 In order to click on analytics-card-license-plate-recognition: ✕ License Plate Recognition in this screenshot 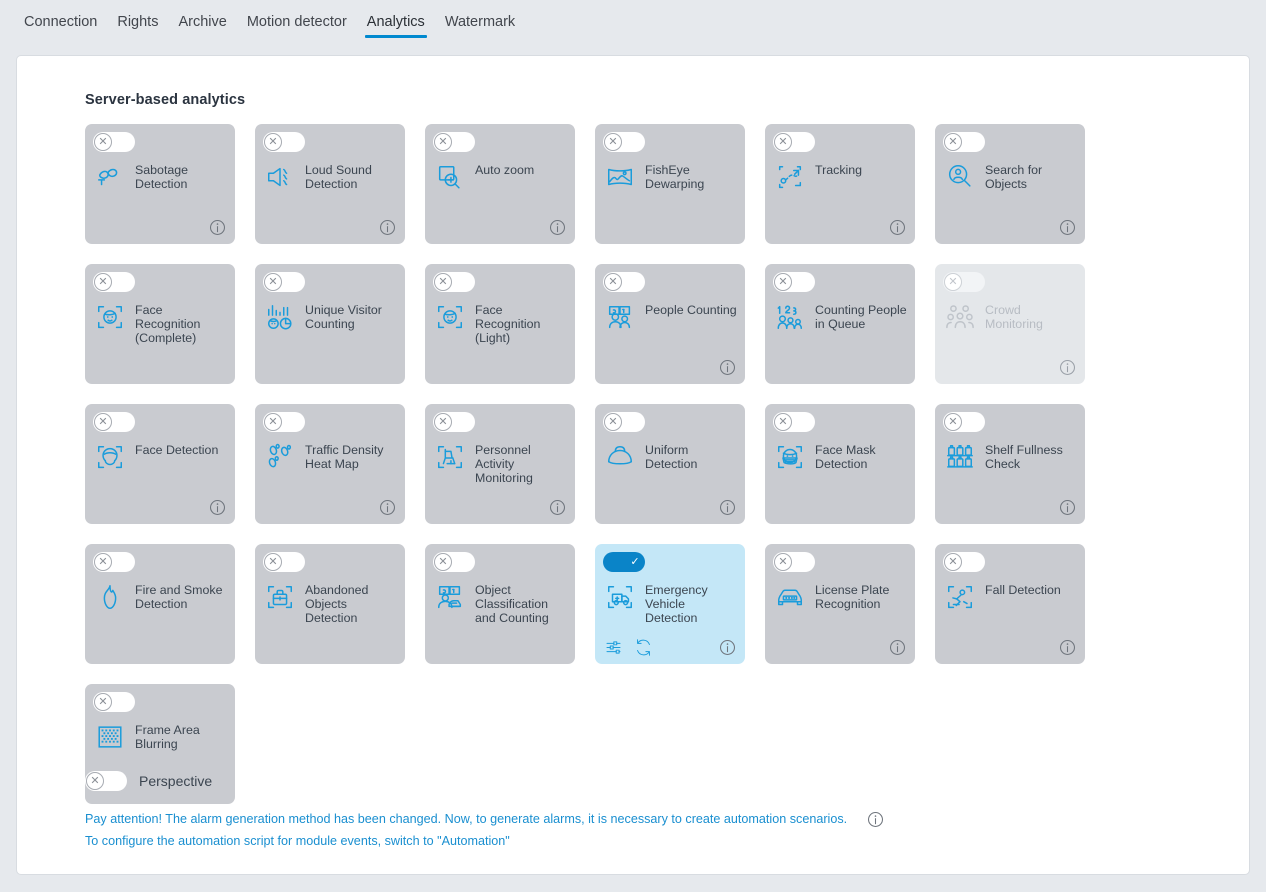, I will do `click(840, 604)`.